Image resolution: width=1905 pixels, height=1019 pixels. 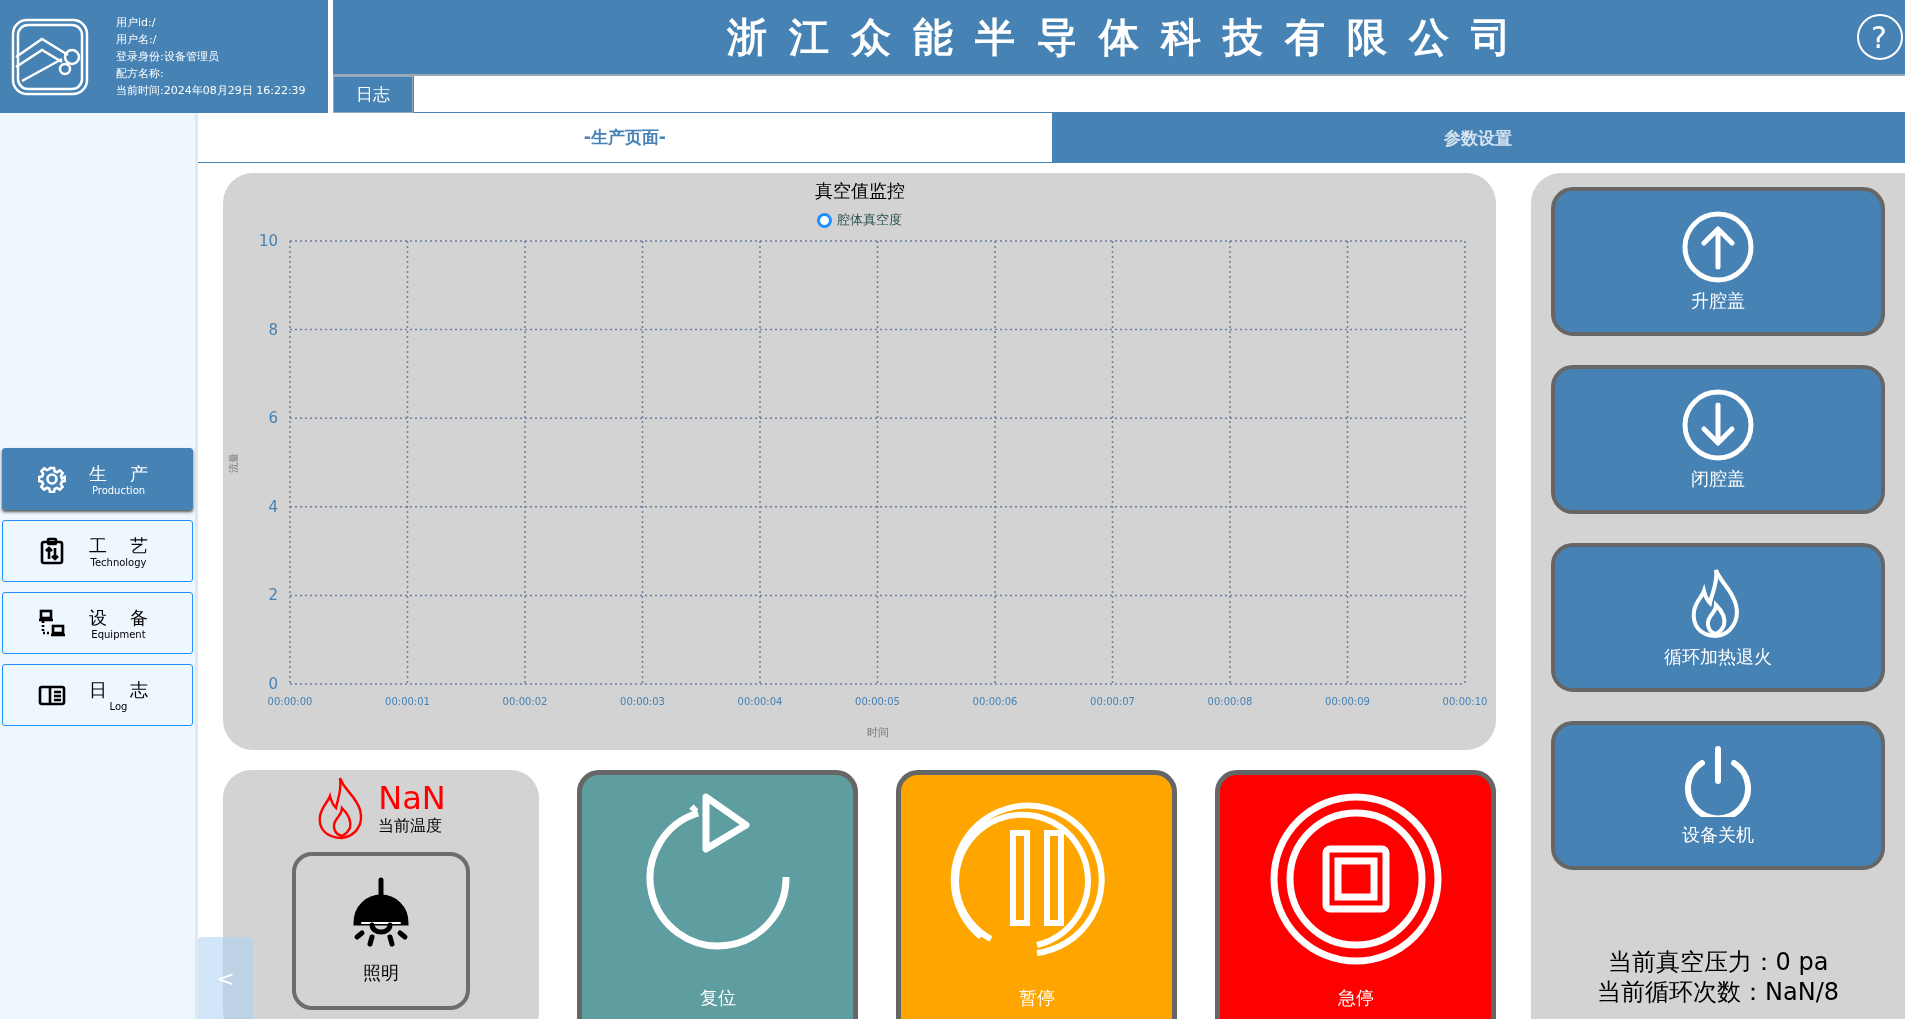 What do you see at coordinates (373, 94) in the screenshot?
I see `log-tab: 日志` at bounding box center [373, 94].